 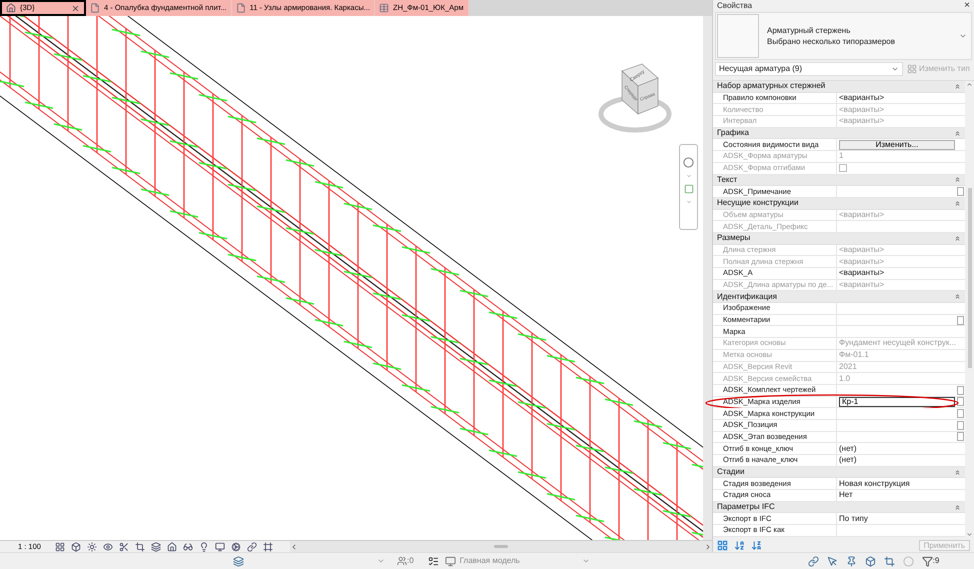 What do you see at coordinates (730, 472) in the screenshot?
I see `group-header: Стадии` at bounding box center [730, 472].